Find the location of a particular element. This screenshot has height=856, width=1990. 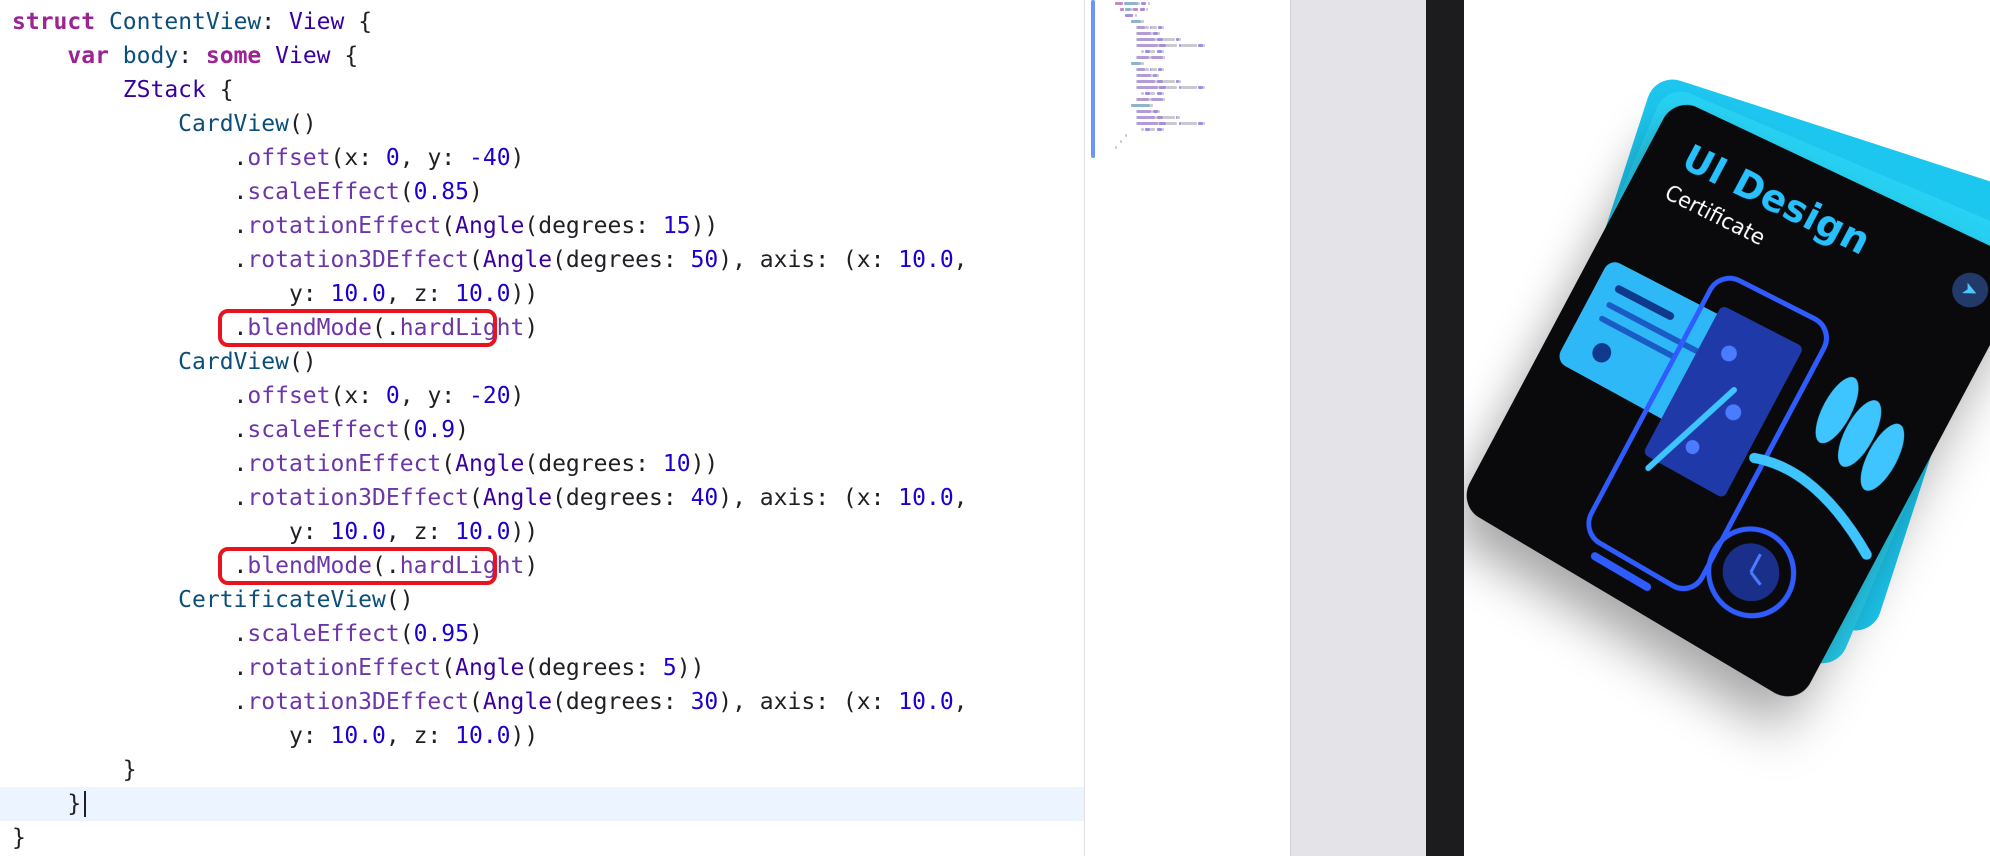

code-token: body is located at coordinates (150, 56).